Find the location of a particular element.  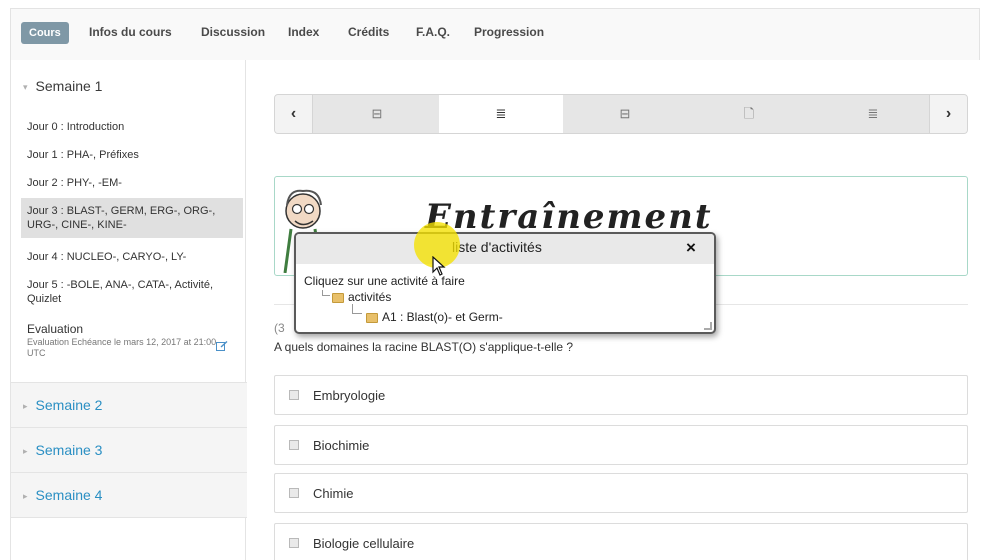

lesson-jour-4: Jour 4 : NUCLEO-, CARYO-, LY- is located at coordinates (134, 257).